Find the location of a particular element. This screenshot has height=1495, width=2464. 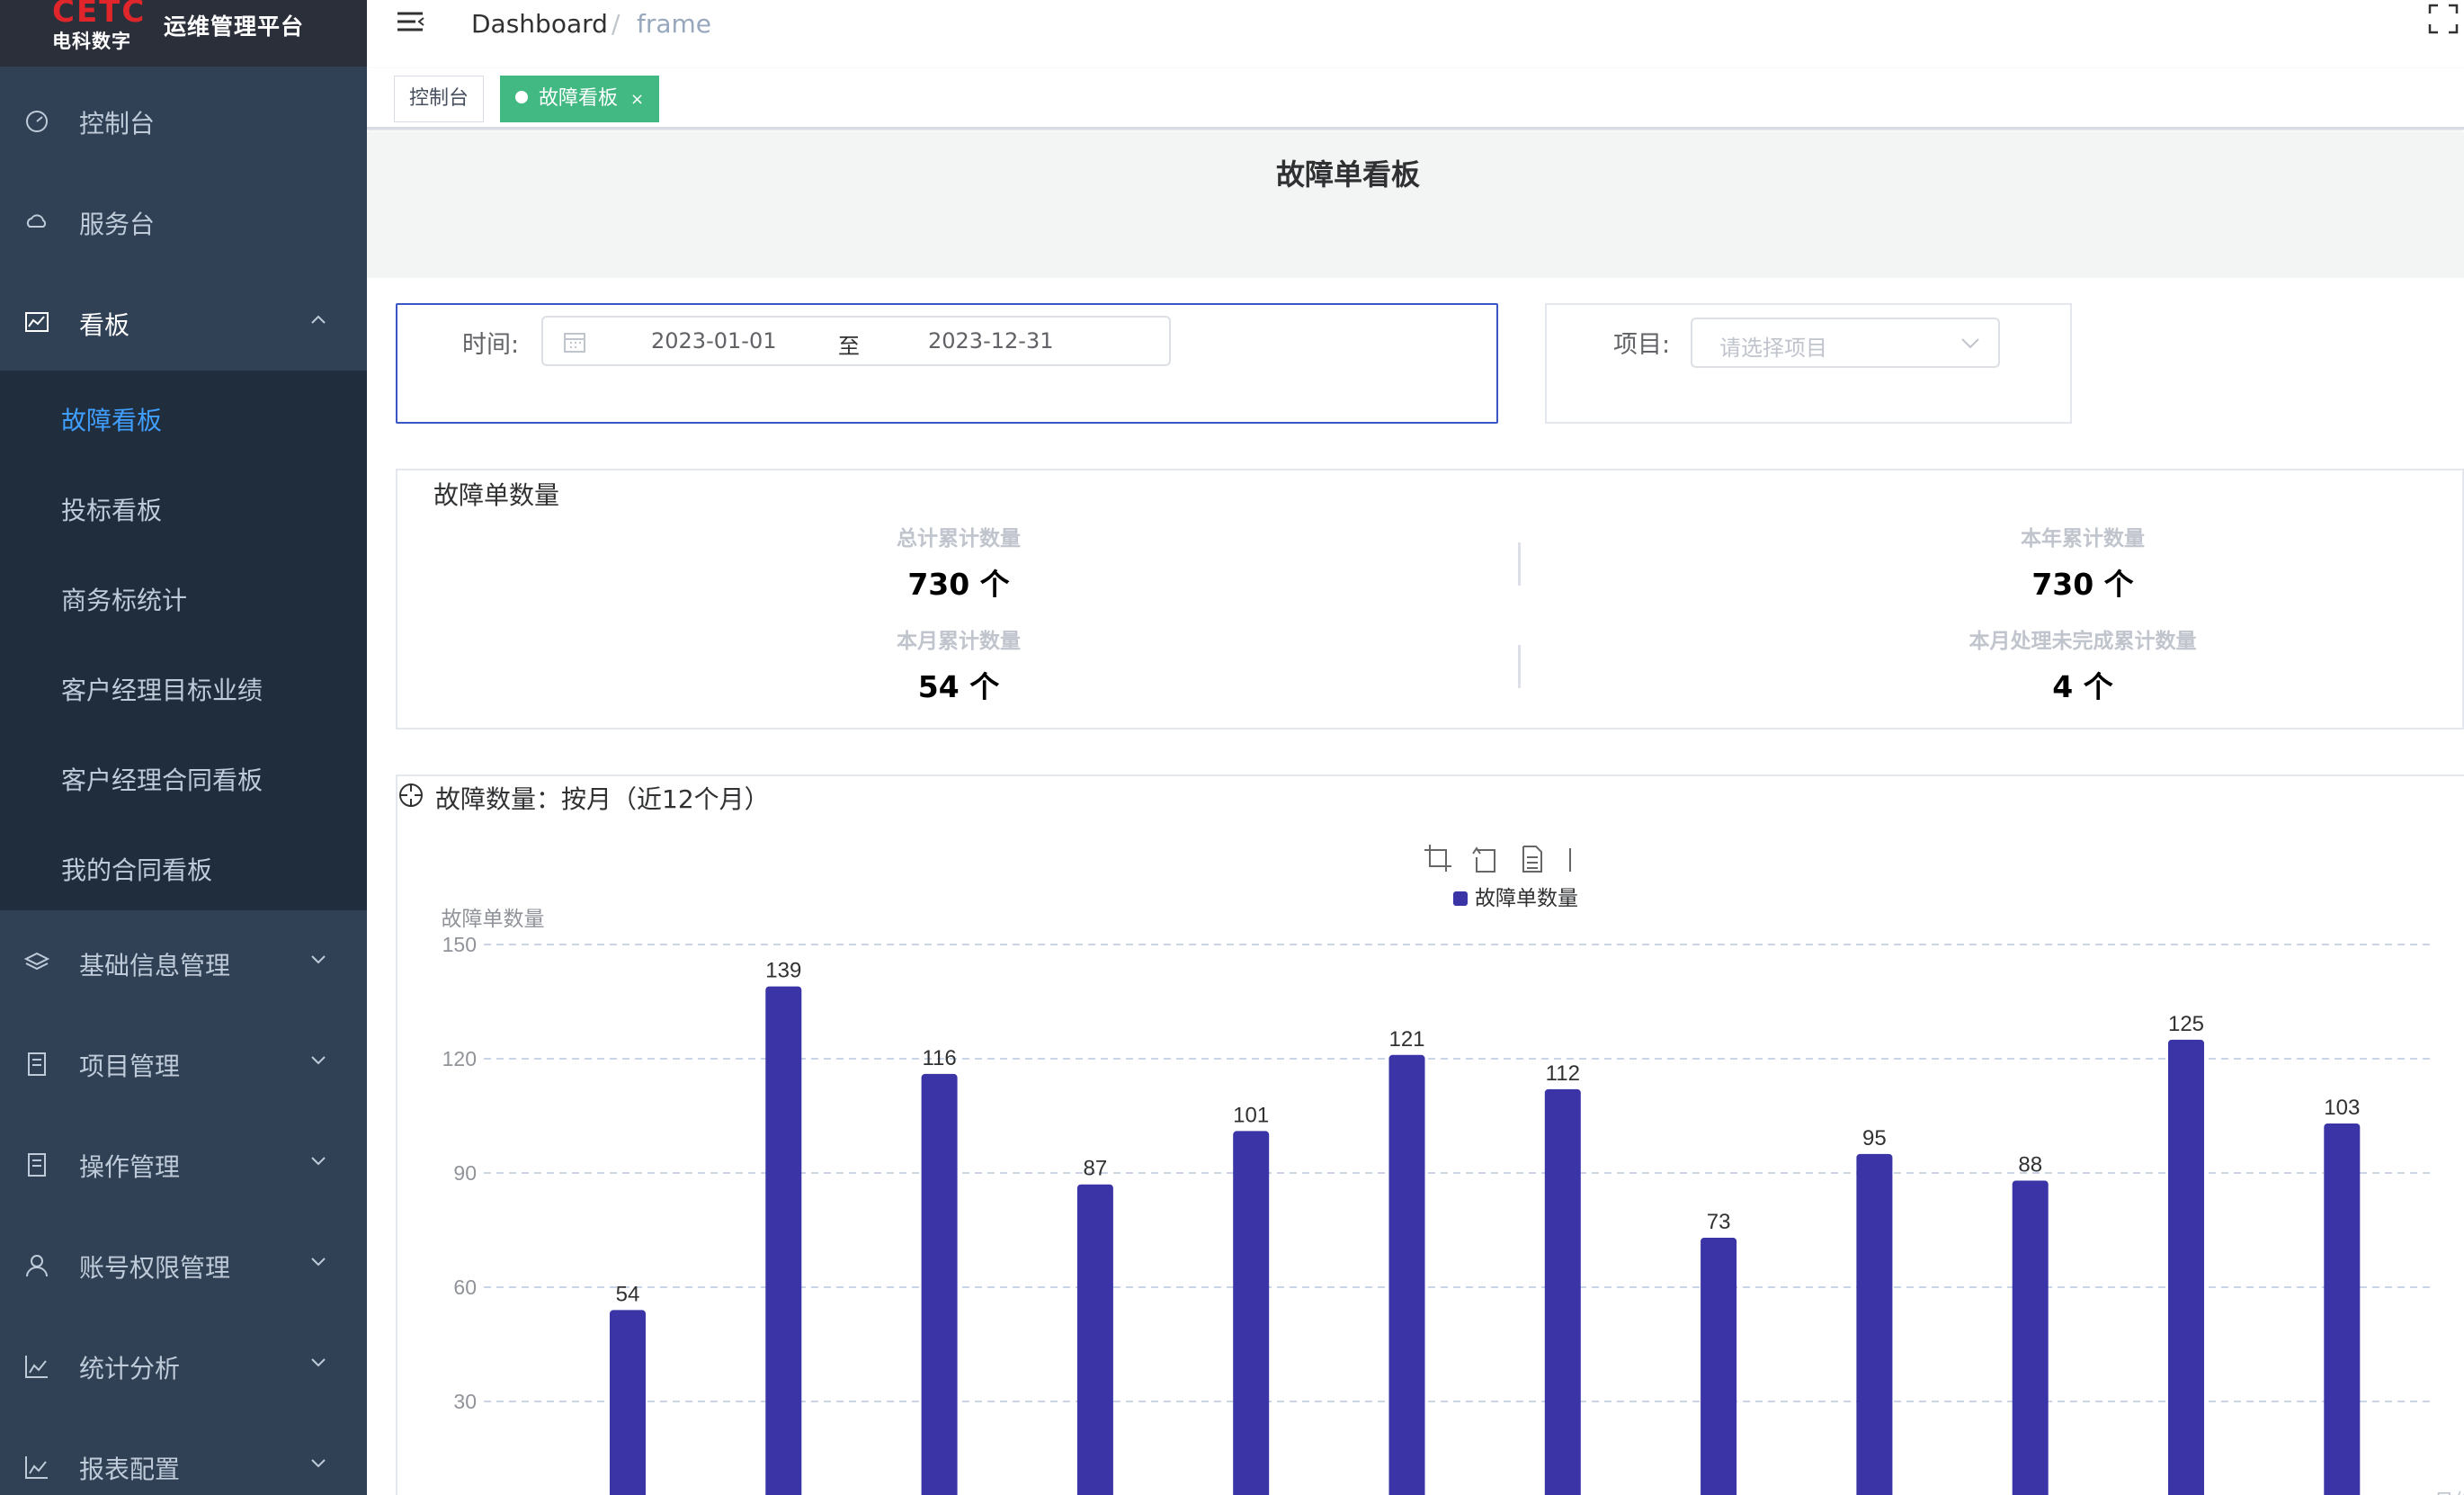

chevron-up-icon is located at coordinates (318, 320).